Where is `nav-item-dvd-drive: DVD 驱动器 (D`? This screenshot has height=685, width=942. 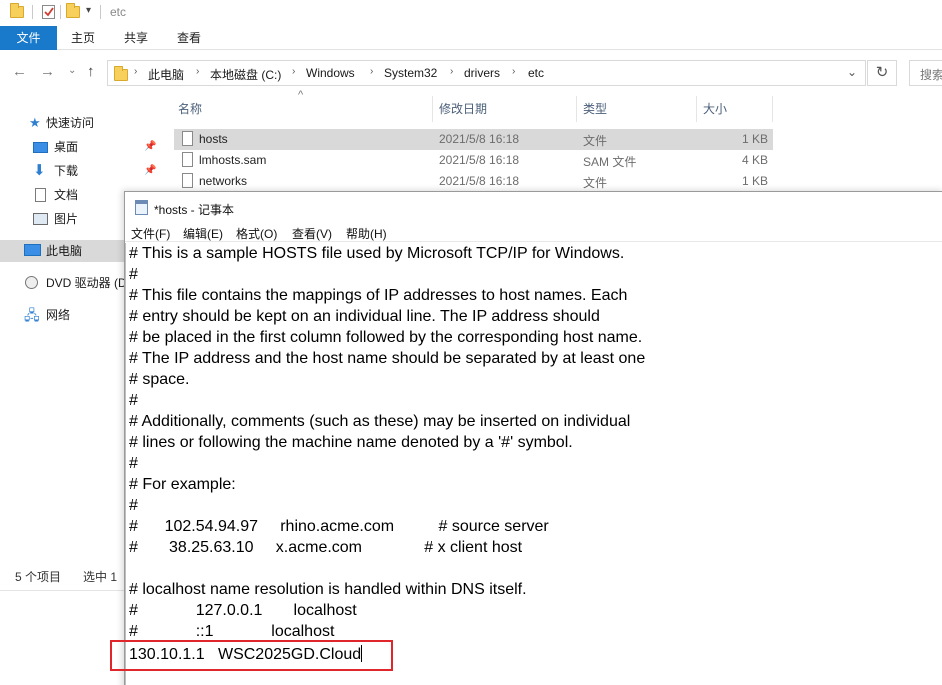 nav-item-dvd-drive: DVD 驱动器 (D is located at coordinates (62, 283).